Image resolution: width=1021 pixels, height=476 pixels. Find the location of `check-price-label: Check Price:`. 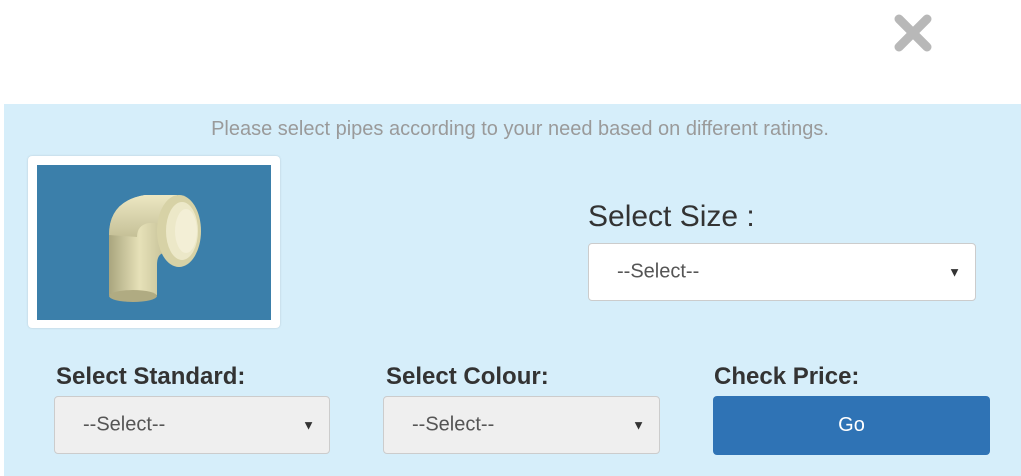

check-price-label: Check Price: is located at coordinates (787, 376).